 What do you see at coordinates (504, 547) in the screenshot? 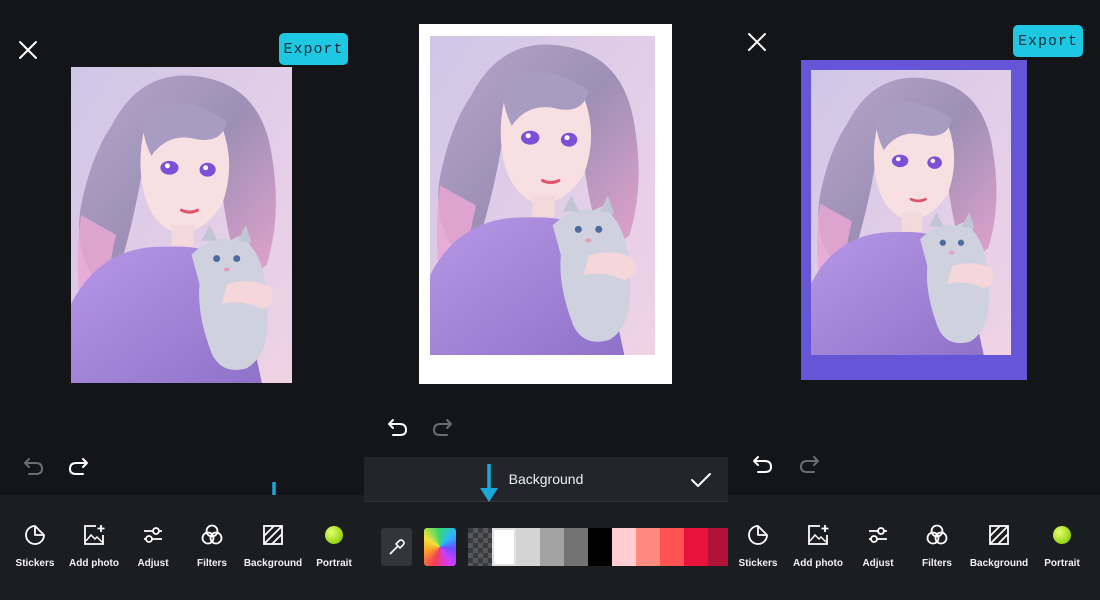
I see `color-swatch-selected` at bounding box center [504, 547].